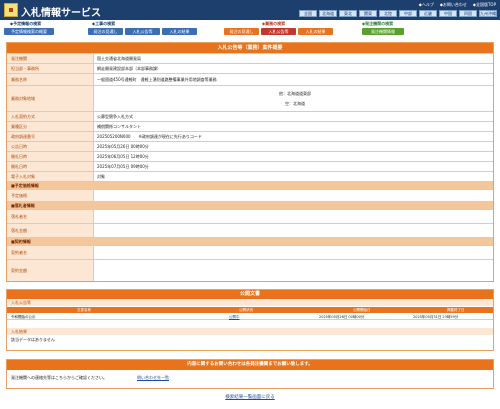  I want to click on region-tab-chugoku: 中国, so click(448, 13).